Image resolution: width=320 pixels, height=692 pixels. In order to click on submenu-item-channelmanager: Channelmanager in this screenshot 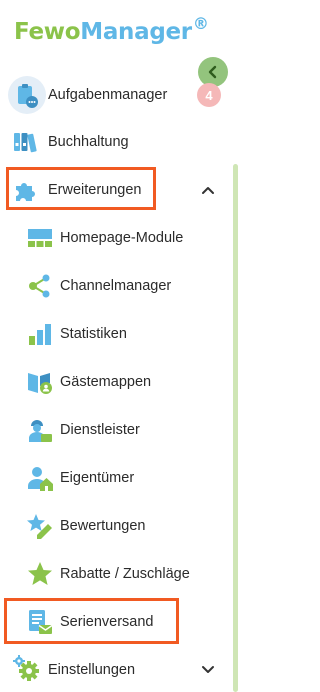, I will do `click(114, 286)`.